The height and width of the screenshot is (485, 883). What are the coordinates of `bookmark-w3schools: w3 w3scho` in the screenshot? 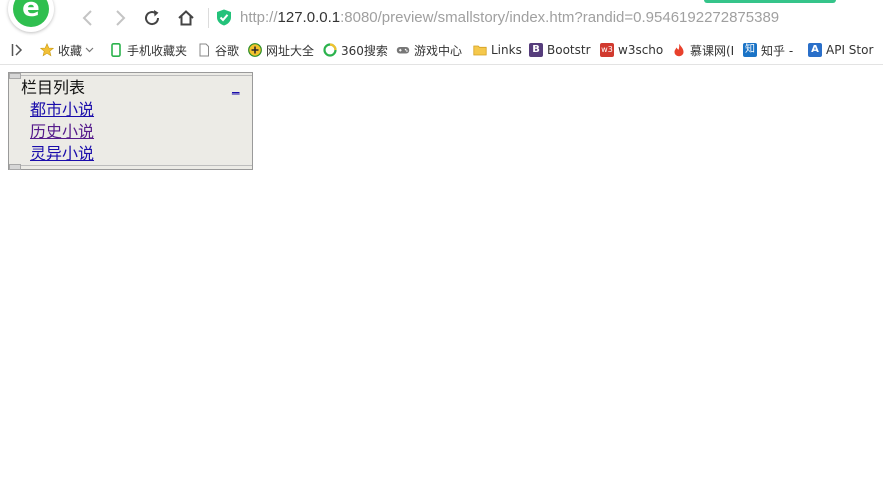 It's located at (631, 50).